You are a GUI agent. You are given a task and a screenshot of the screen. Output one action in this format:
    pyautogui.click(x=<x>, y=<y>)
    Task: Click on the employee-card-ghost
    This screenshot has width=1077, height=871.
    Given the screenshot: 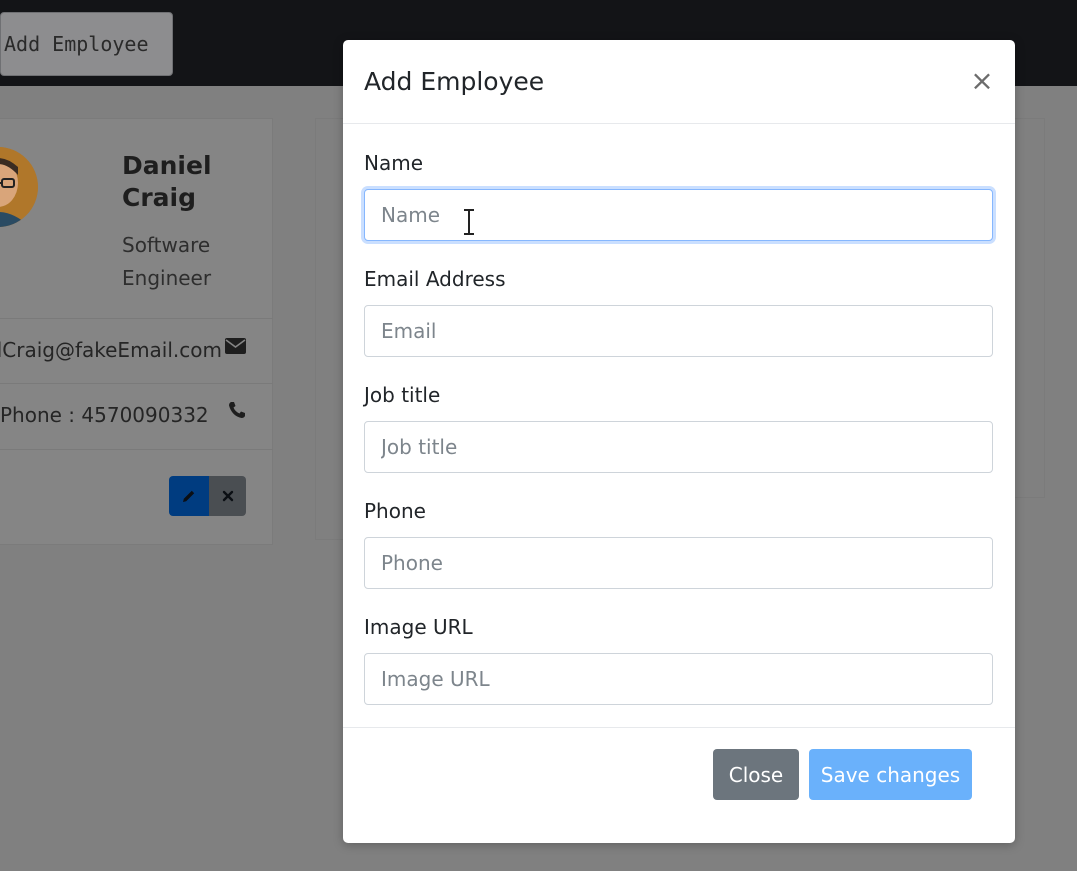 What is the action you would take?
    pyautogui.click(x=330, y=329)
    